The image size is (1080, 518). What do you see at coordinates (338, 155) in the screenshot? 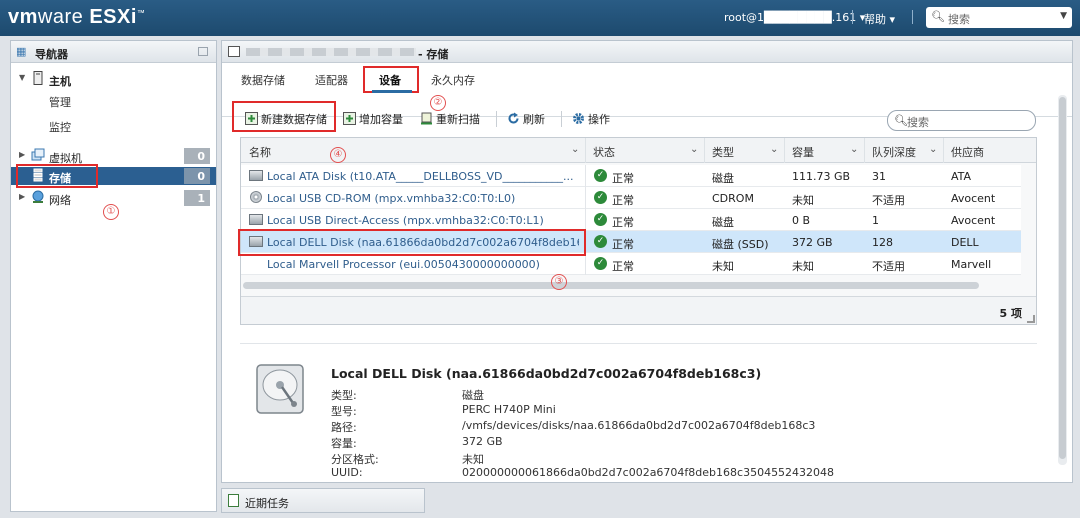
I see `annotation-number-4: ④` at bounding box center [338, 155].